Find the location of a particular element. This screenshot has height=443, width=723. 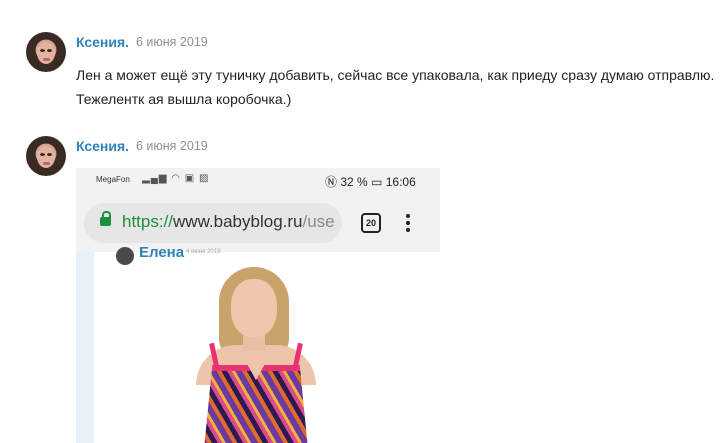

status-right: Ⓝ 32 % ▭ 16:06 is located at coordinates (370, 181).